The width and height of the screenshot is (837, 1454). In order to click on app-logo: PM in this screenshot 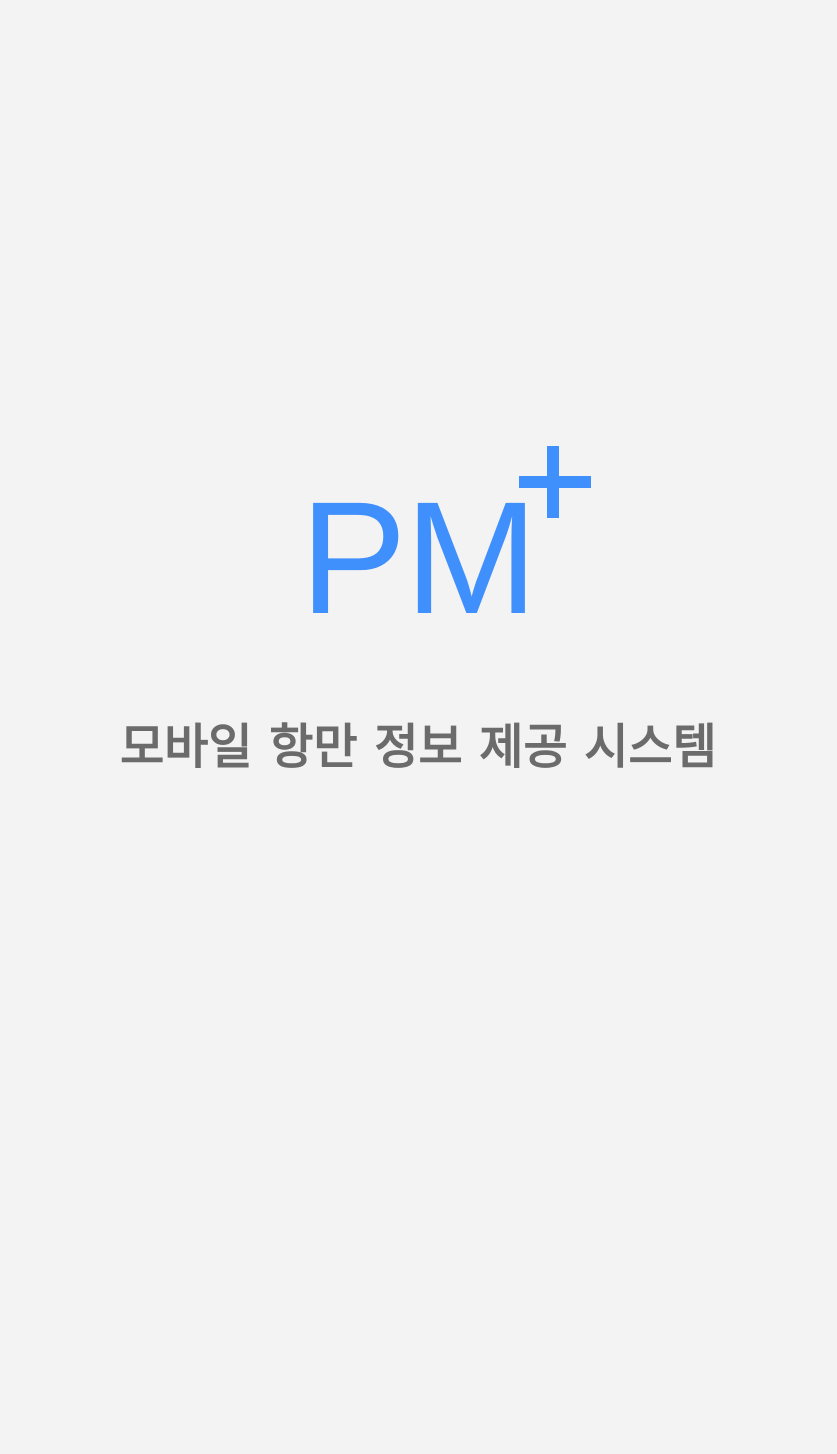, I will do `click(450, 539)`.